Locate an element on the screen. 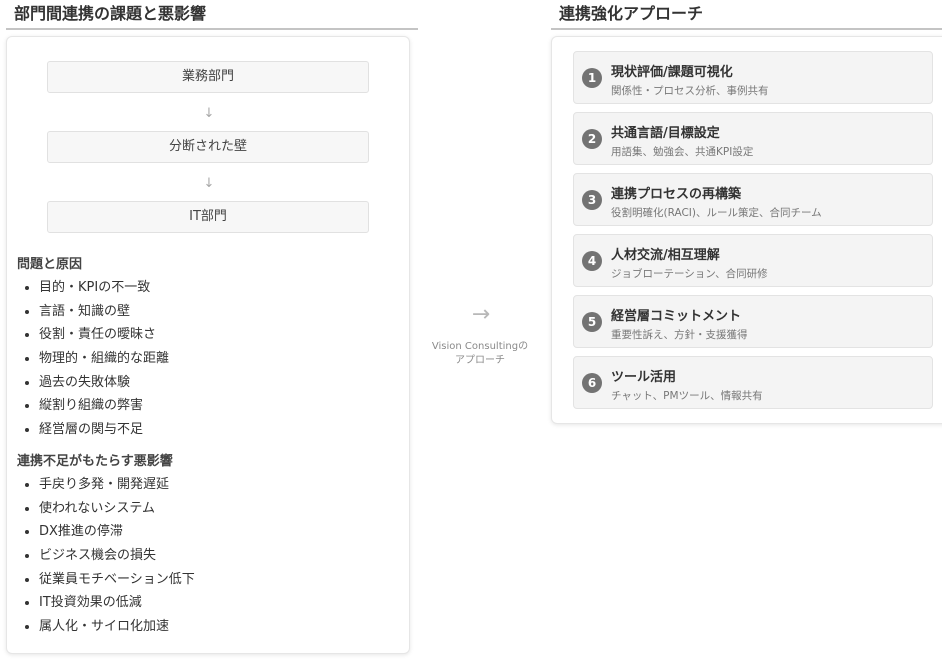  step-description: 関係性・プロセス分析、事例共有 is located at coordinates (690, 91).